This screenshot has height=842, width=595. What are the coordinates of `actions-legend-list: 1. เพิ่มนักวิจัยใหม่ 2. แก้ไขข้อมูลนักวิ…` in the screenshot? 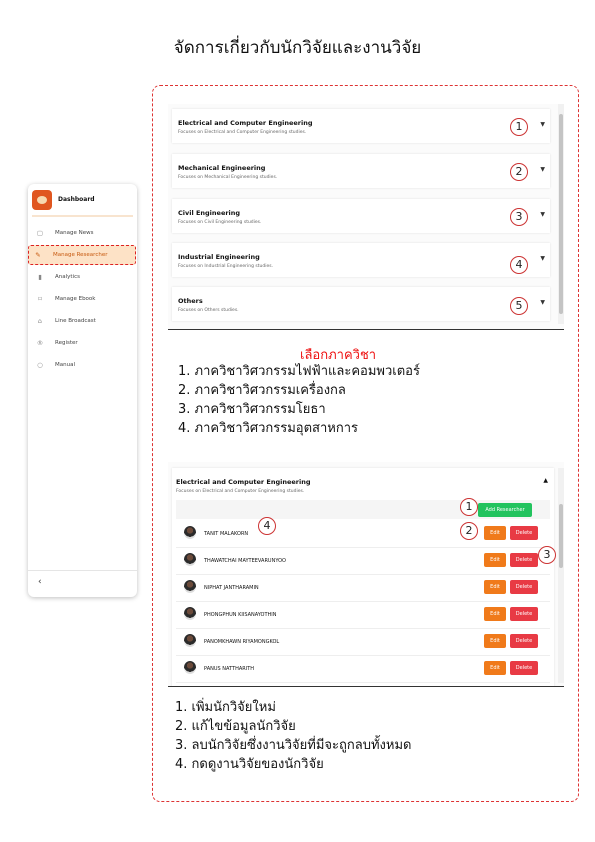 It's located at (293, 736).